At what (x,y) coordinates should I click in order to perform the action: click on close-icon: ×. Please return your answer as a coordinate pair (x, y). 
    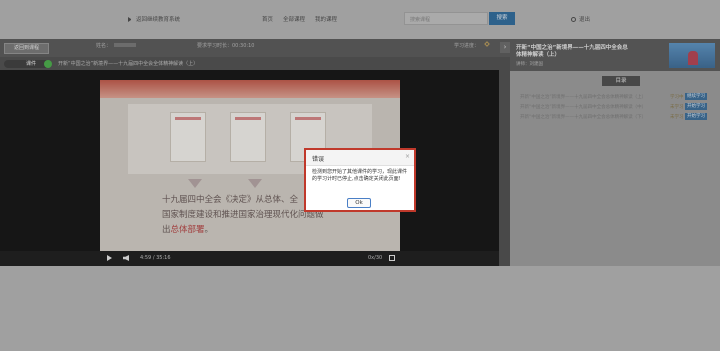
    Looking at the image, I should click on (407, 156).